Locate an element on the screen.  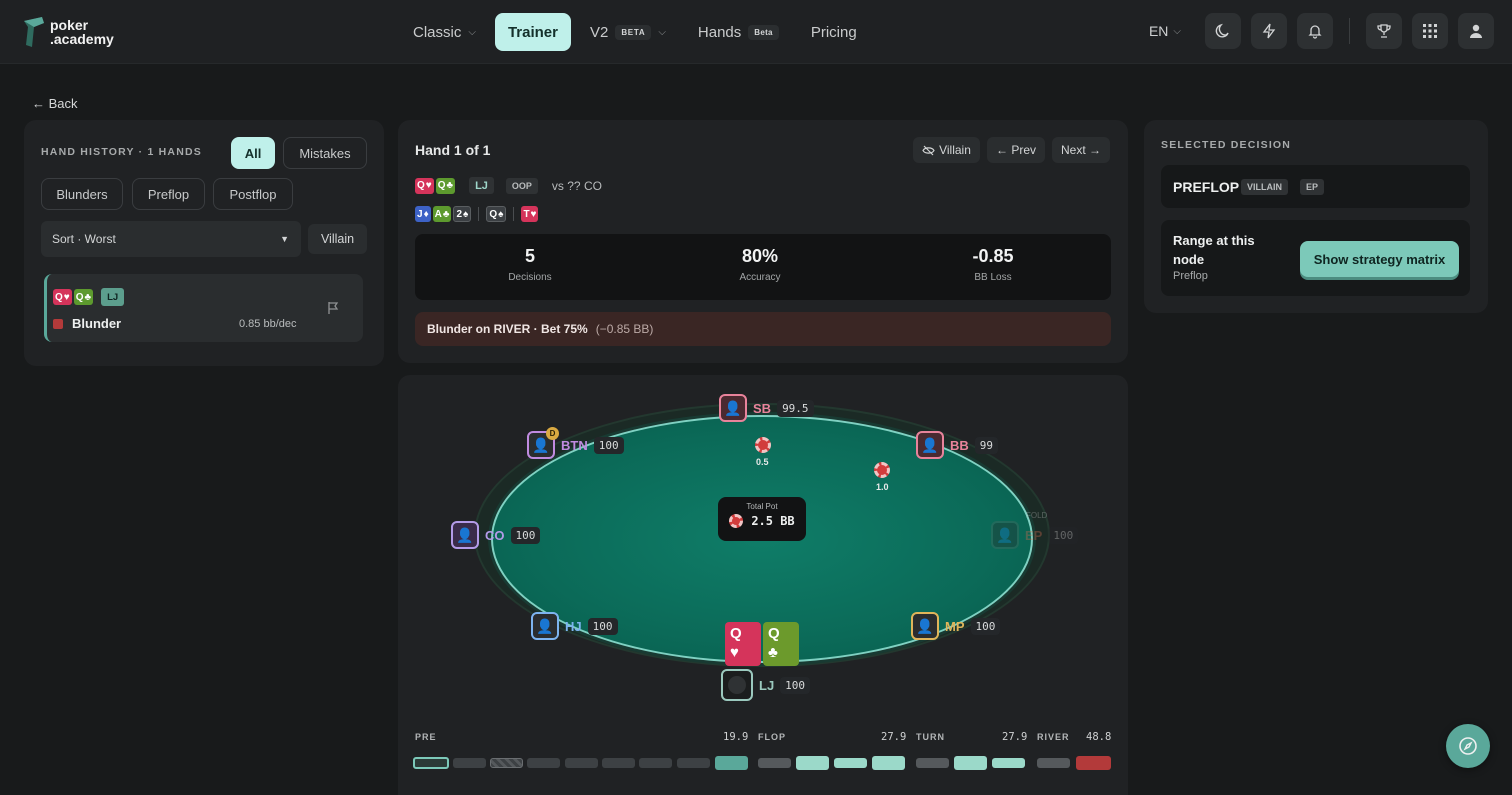
next-button: Next → is located at coordinates (1081, 150).